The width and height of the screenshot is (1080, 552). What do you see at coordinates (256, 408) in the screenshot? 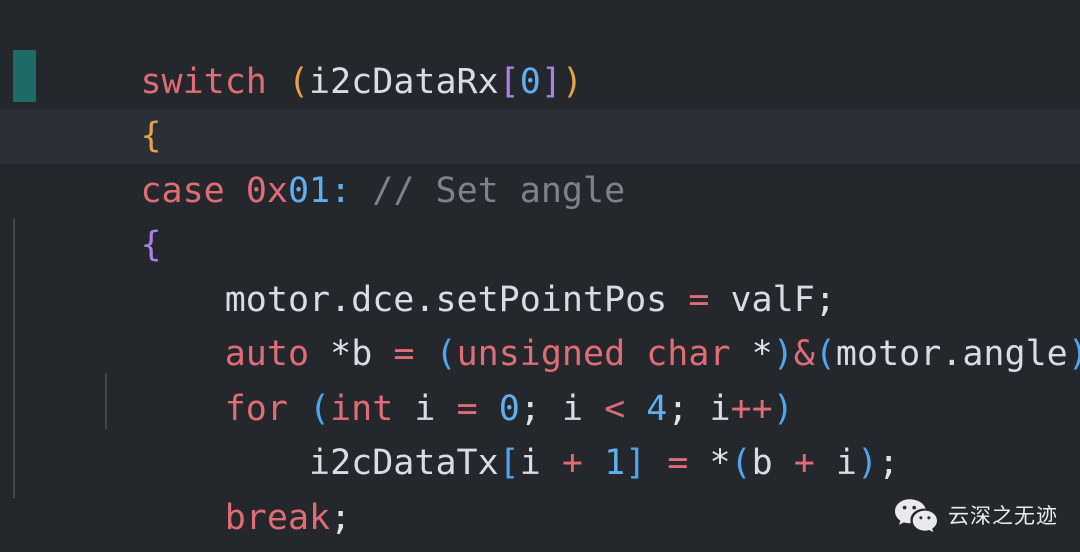
I see `token-keyword-for: for` at bounding box center [256, 408].